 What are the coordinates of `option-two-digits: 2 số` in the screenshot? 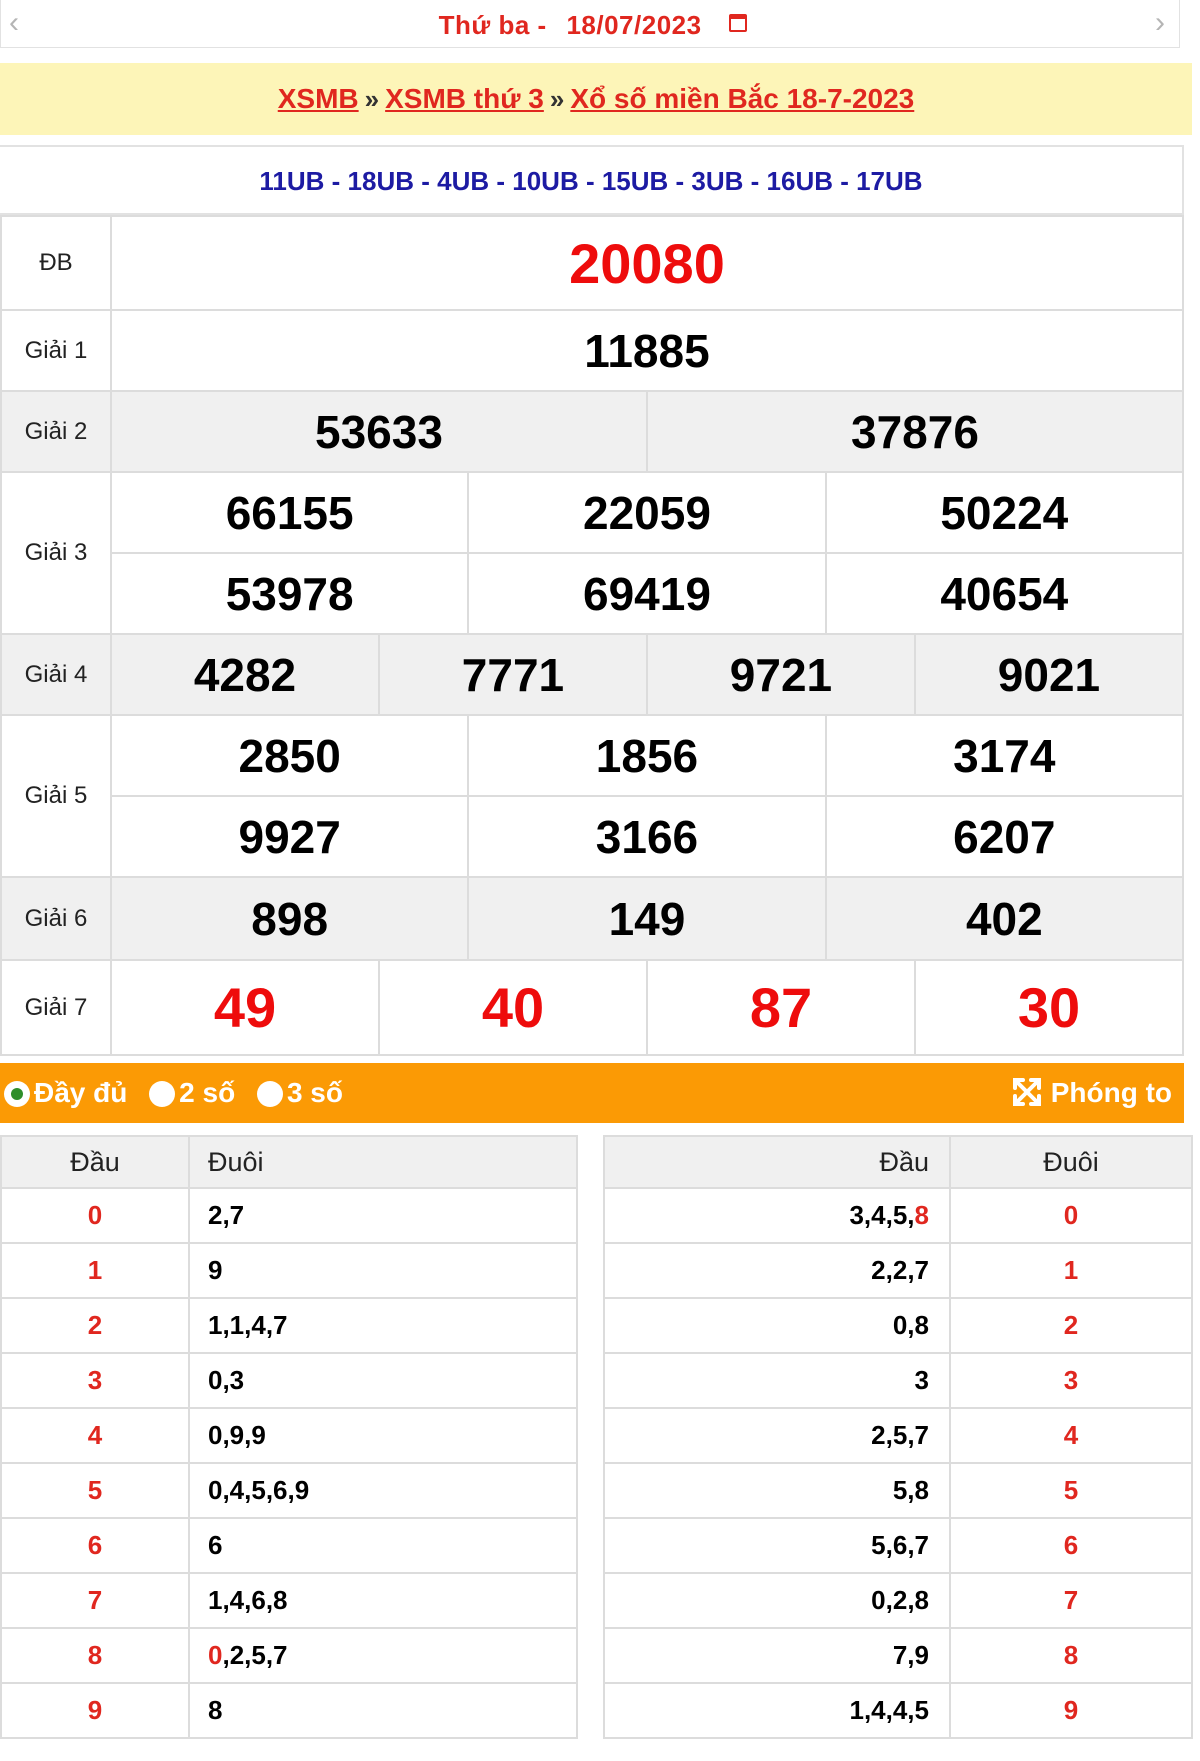 It's located at (192, 1092).